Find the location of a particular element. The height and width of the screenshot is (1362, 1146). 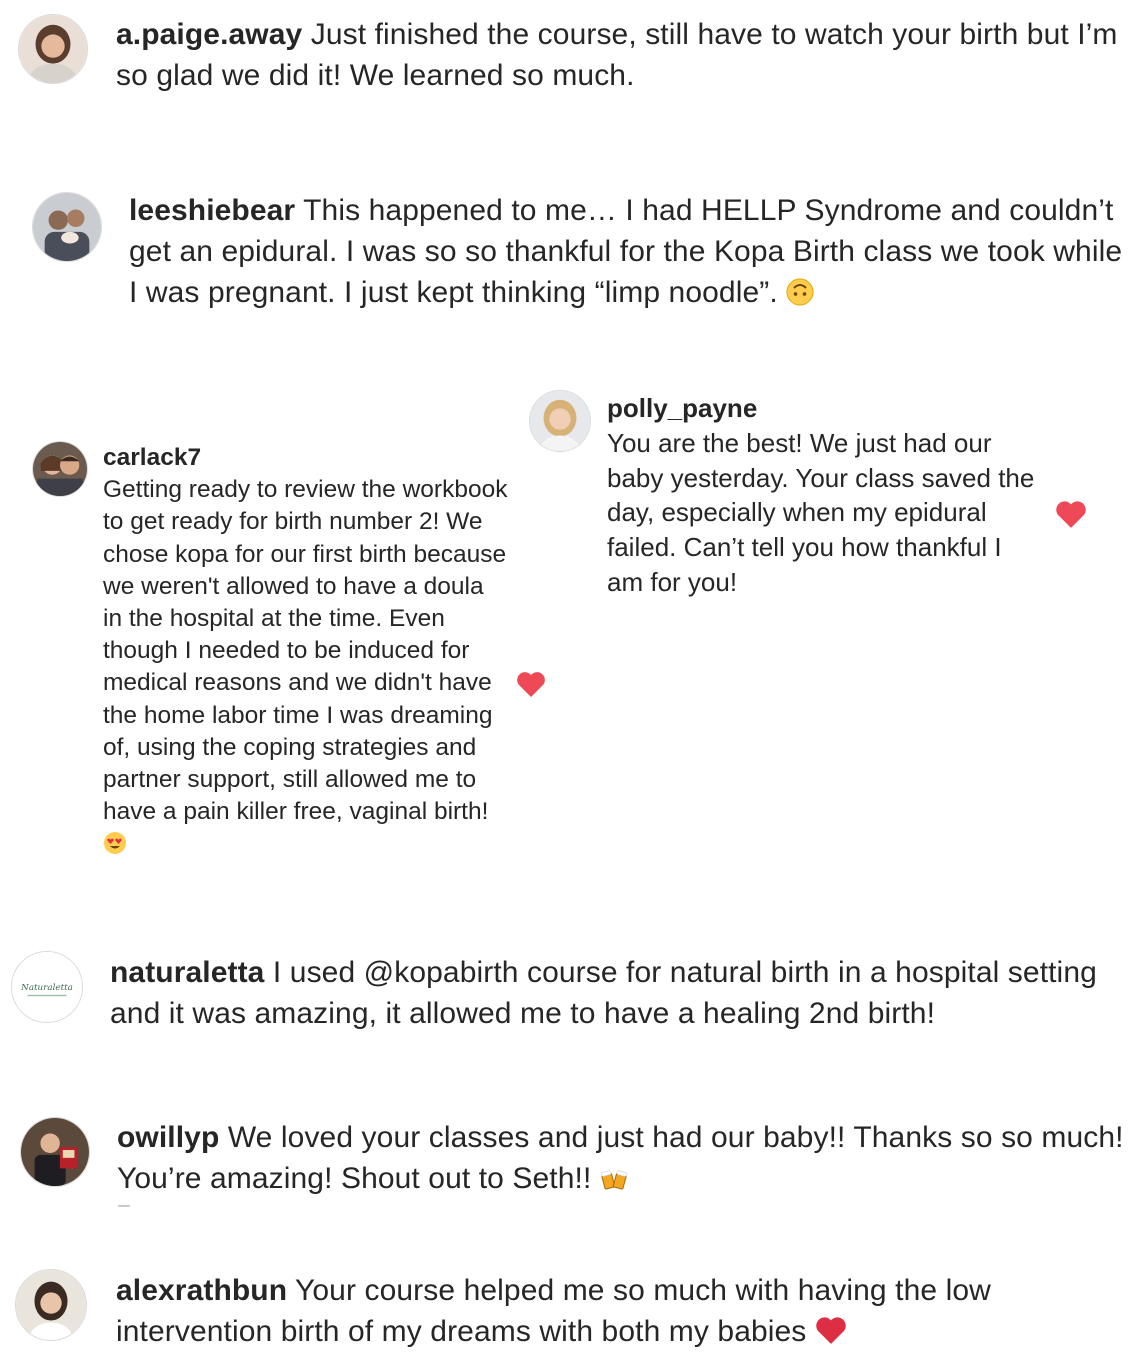

avatar-polly-payne is located at coordinates (560, 421).